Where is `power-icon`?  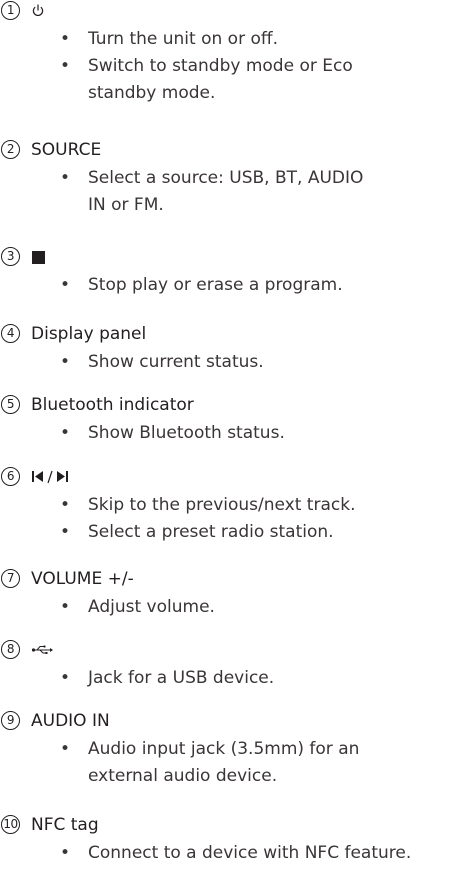 power-icon is located at coordinates (38, 10).